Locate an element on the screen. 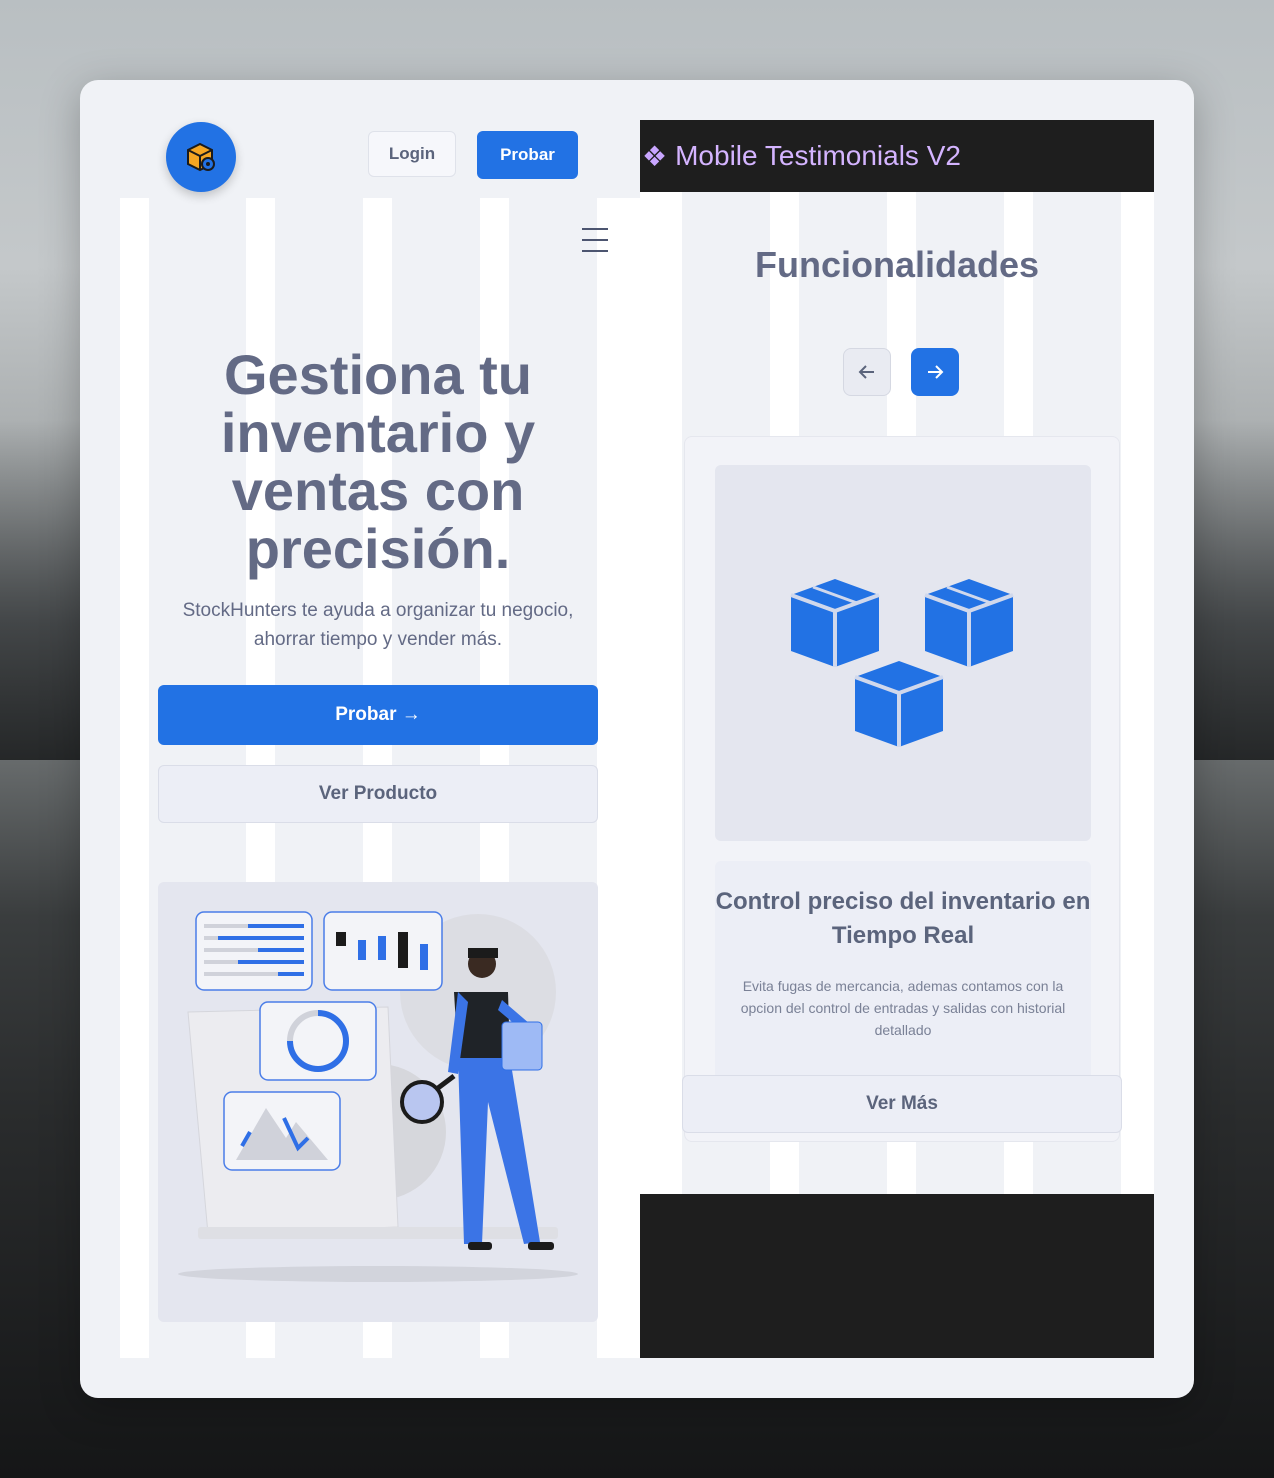 Image resolution: width=1274 pixels, height=1478 pixels. next-button is located at coordinates (935, 372).